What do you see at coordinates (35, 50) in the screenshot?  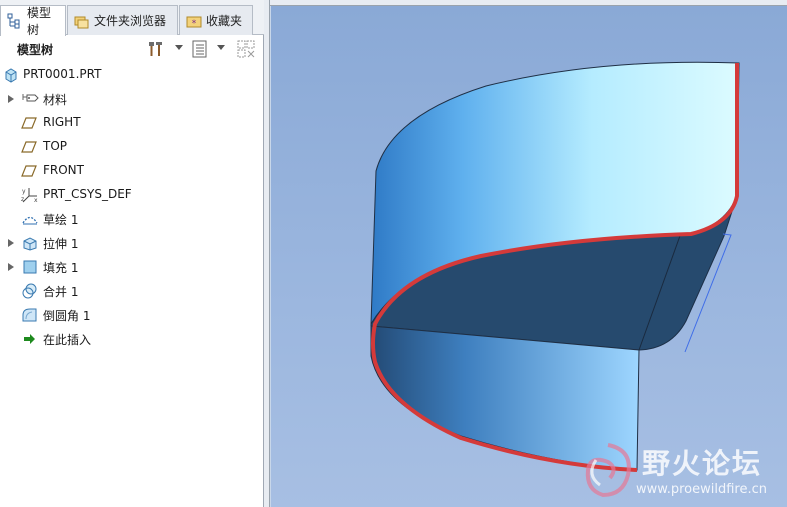 I see `toolbar-title: 模型树` at bounding box center [35, 50].